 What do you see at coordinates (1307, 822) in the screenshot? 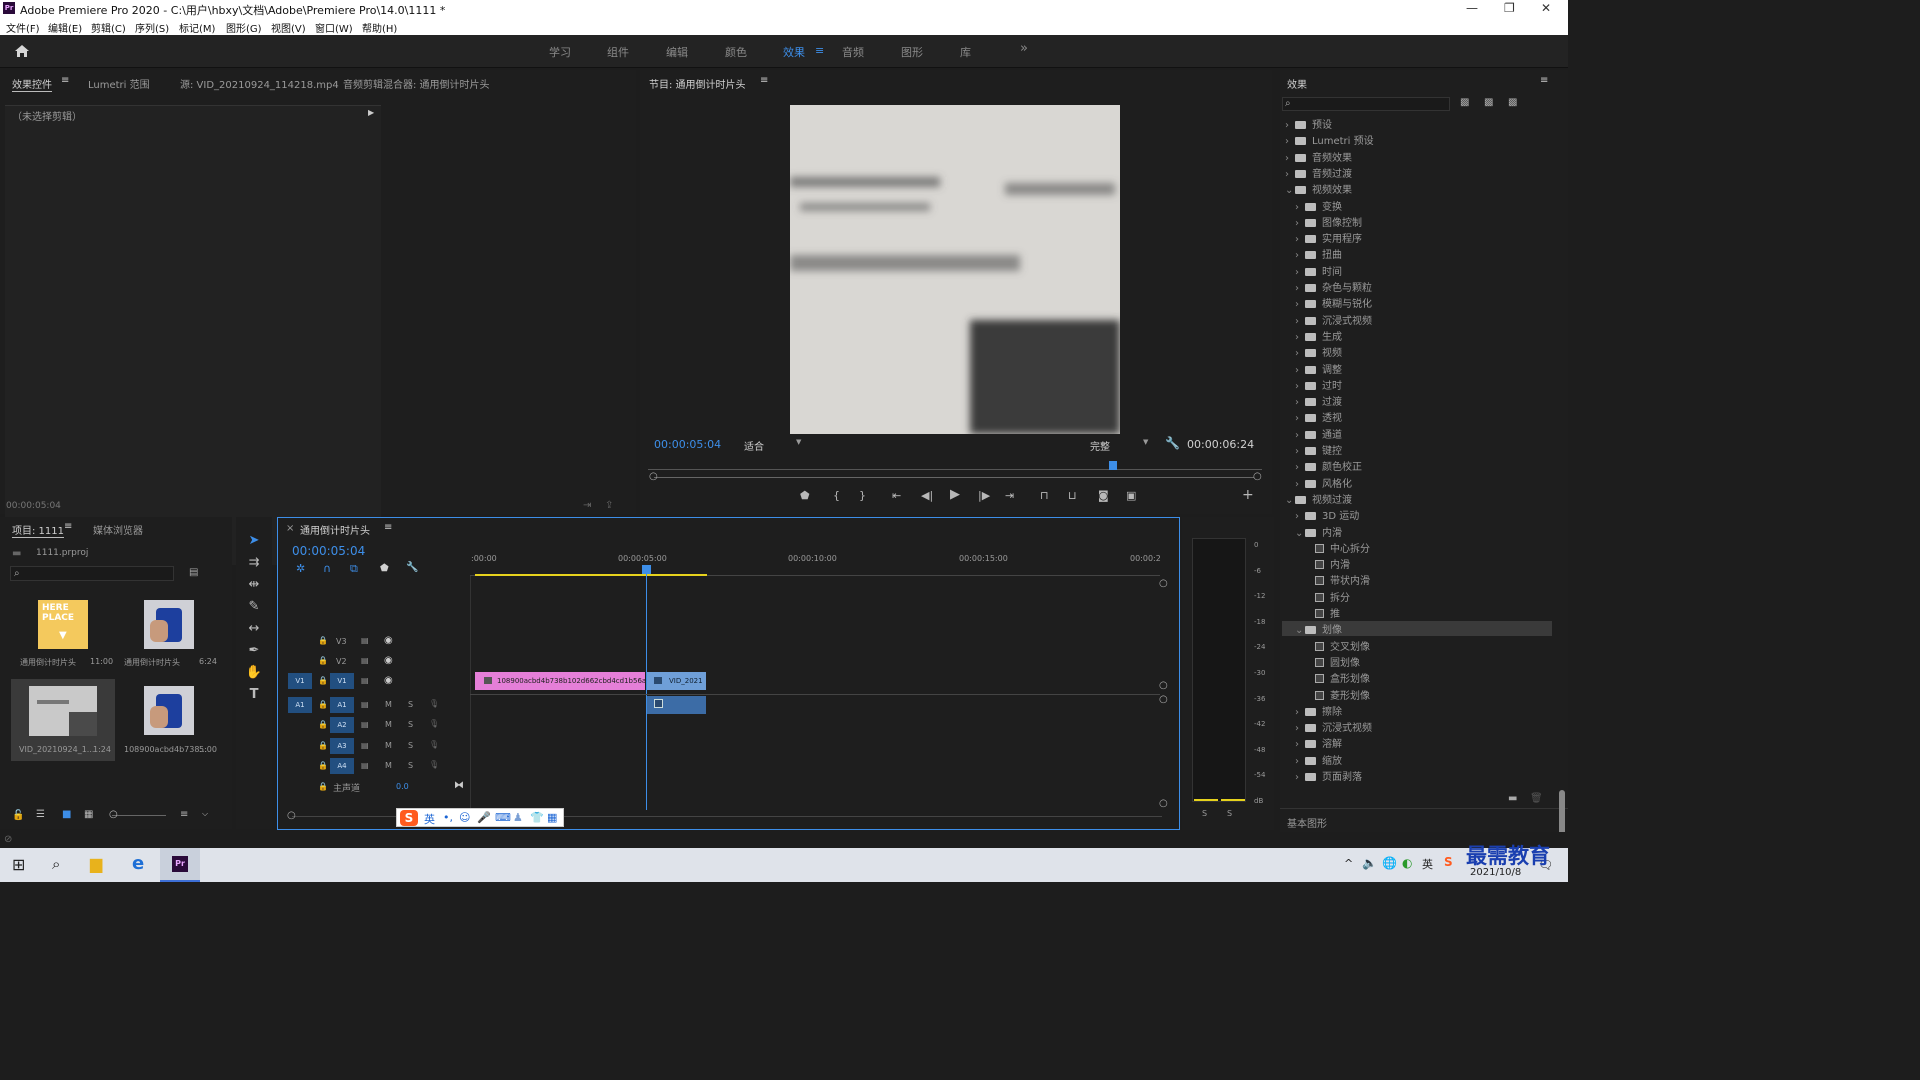
I see `essential-graphics-tab: 基本图形` at bounding box center [1307, 822].